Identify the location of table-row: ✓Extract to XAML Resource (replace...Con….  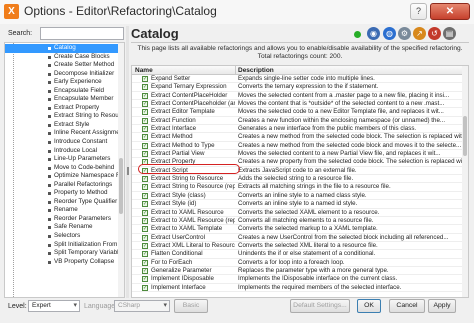
(297, 221).